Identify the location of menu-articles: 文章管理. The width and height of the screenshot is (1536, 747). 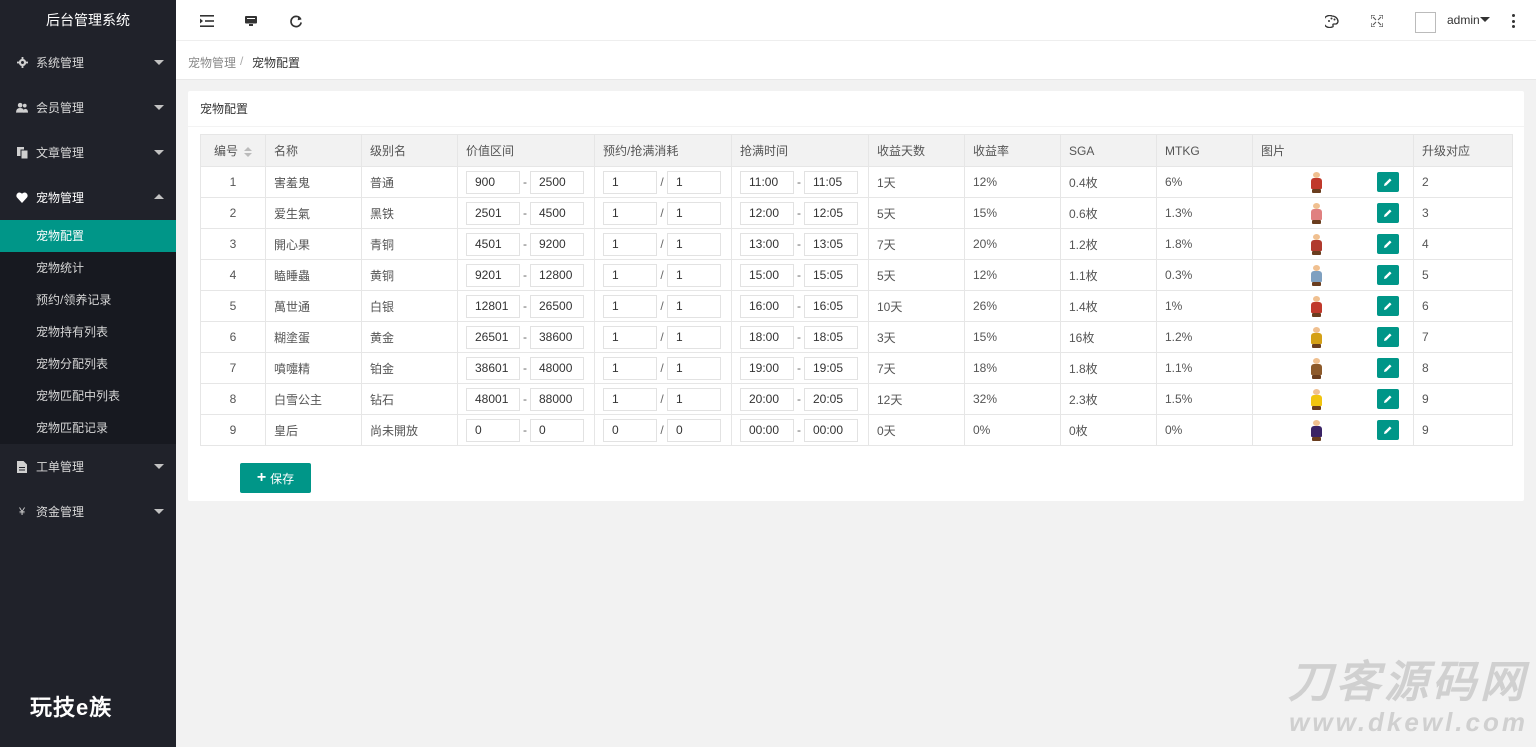
(88, 152).